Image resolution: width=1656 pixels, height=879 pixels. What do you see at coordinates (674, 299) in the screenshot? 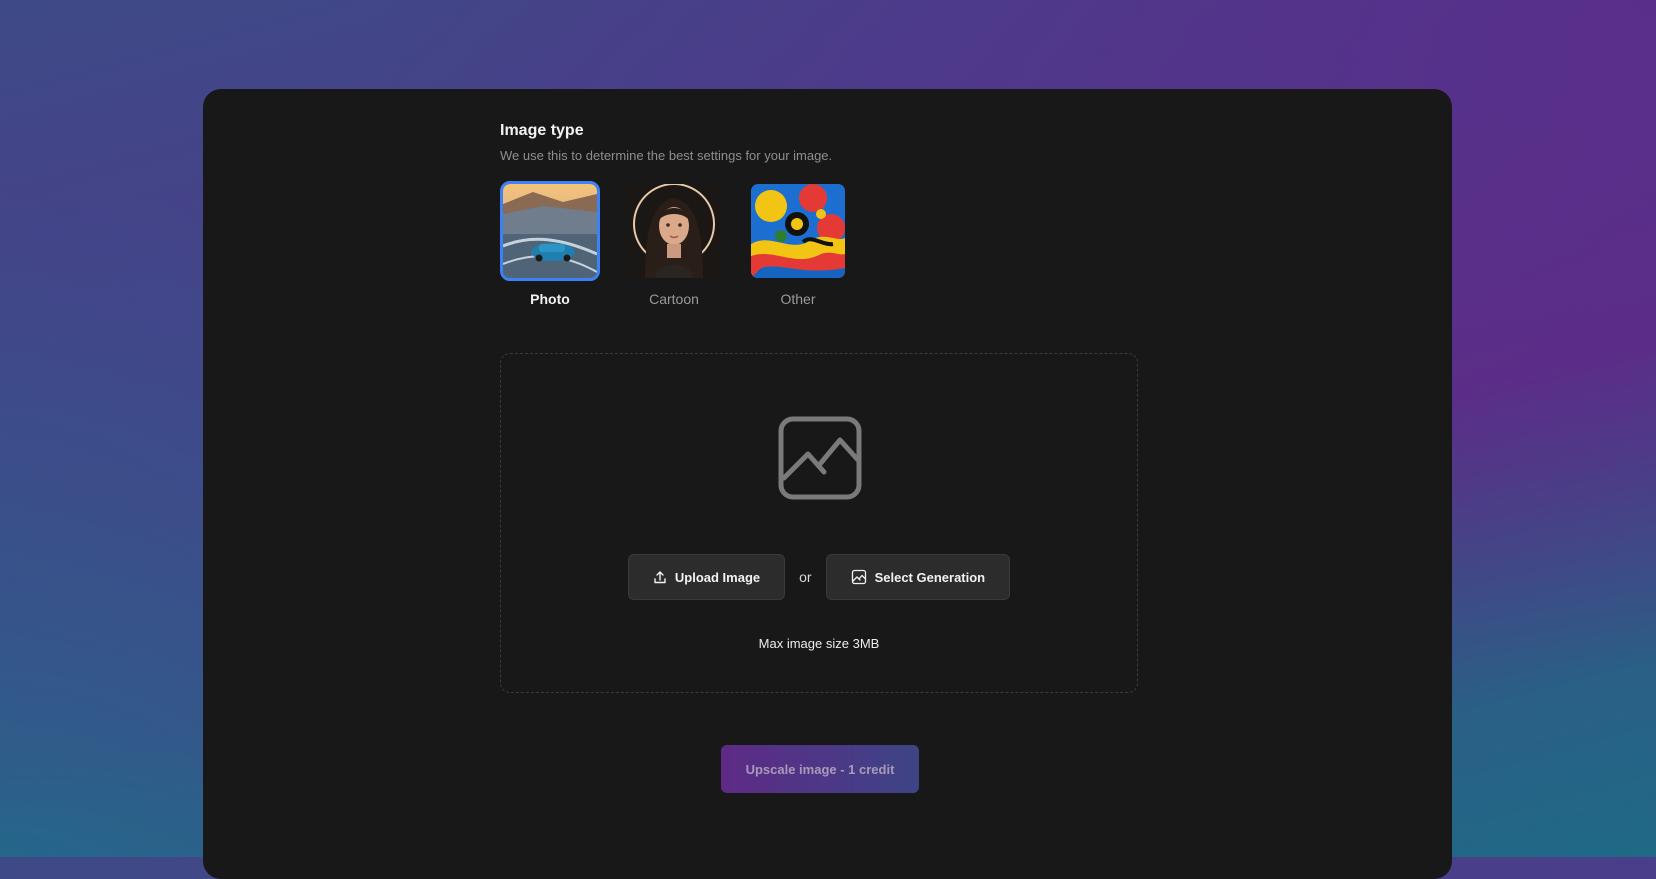
I see `type-label-cartoon: Cartoon` at bounding box center [674, 299].